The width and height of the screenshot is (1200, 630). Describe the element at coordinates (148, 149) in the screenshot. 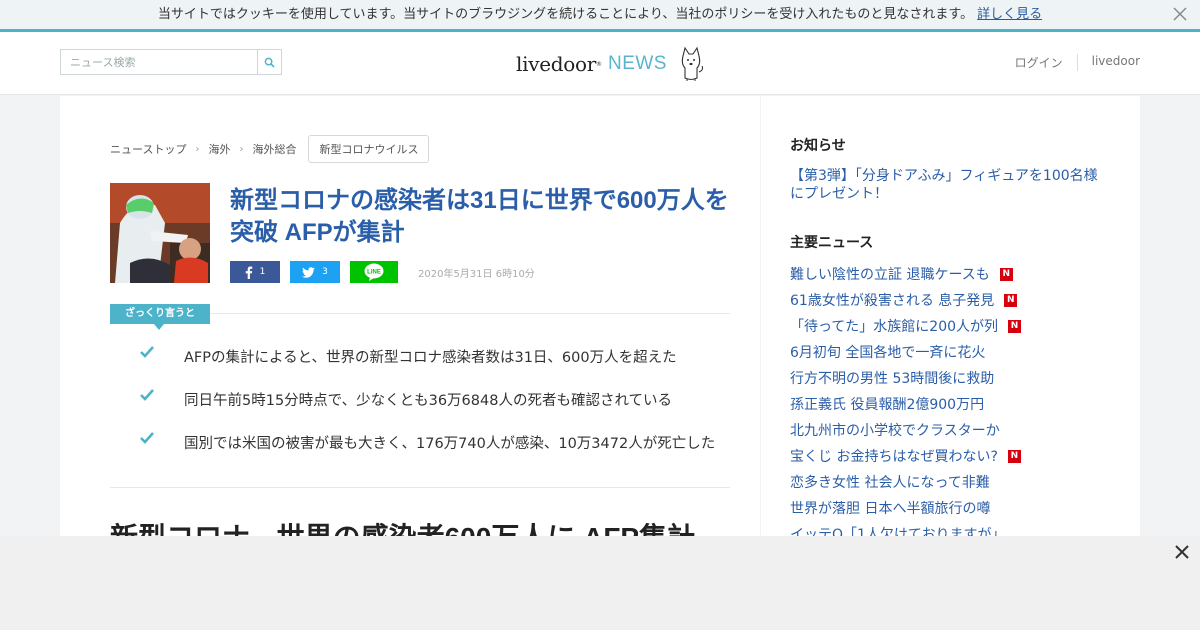

I see `breadcrumb-news-top: ニューストップ` at that location.